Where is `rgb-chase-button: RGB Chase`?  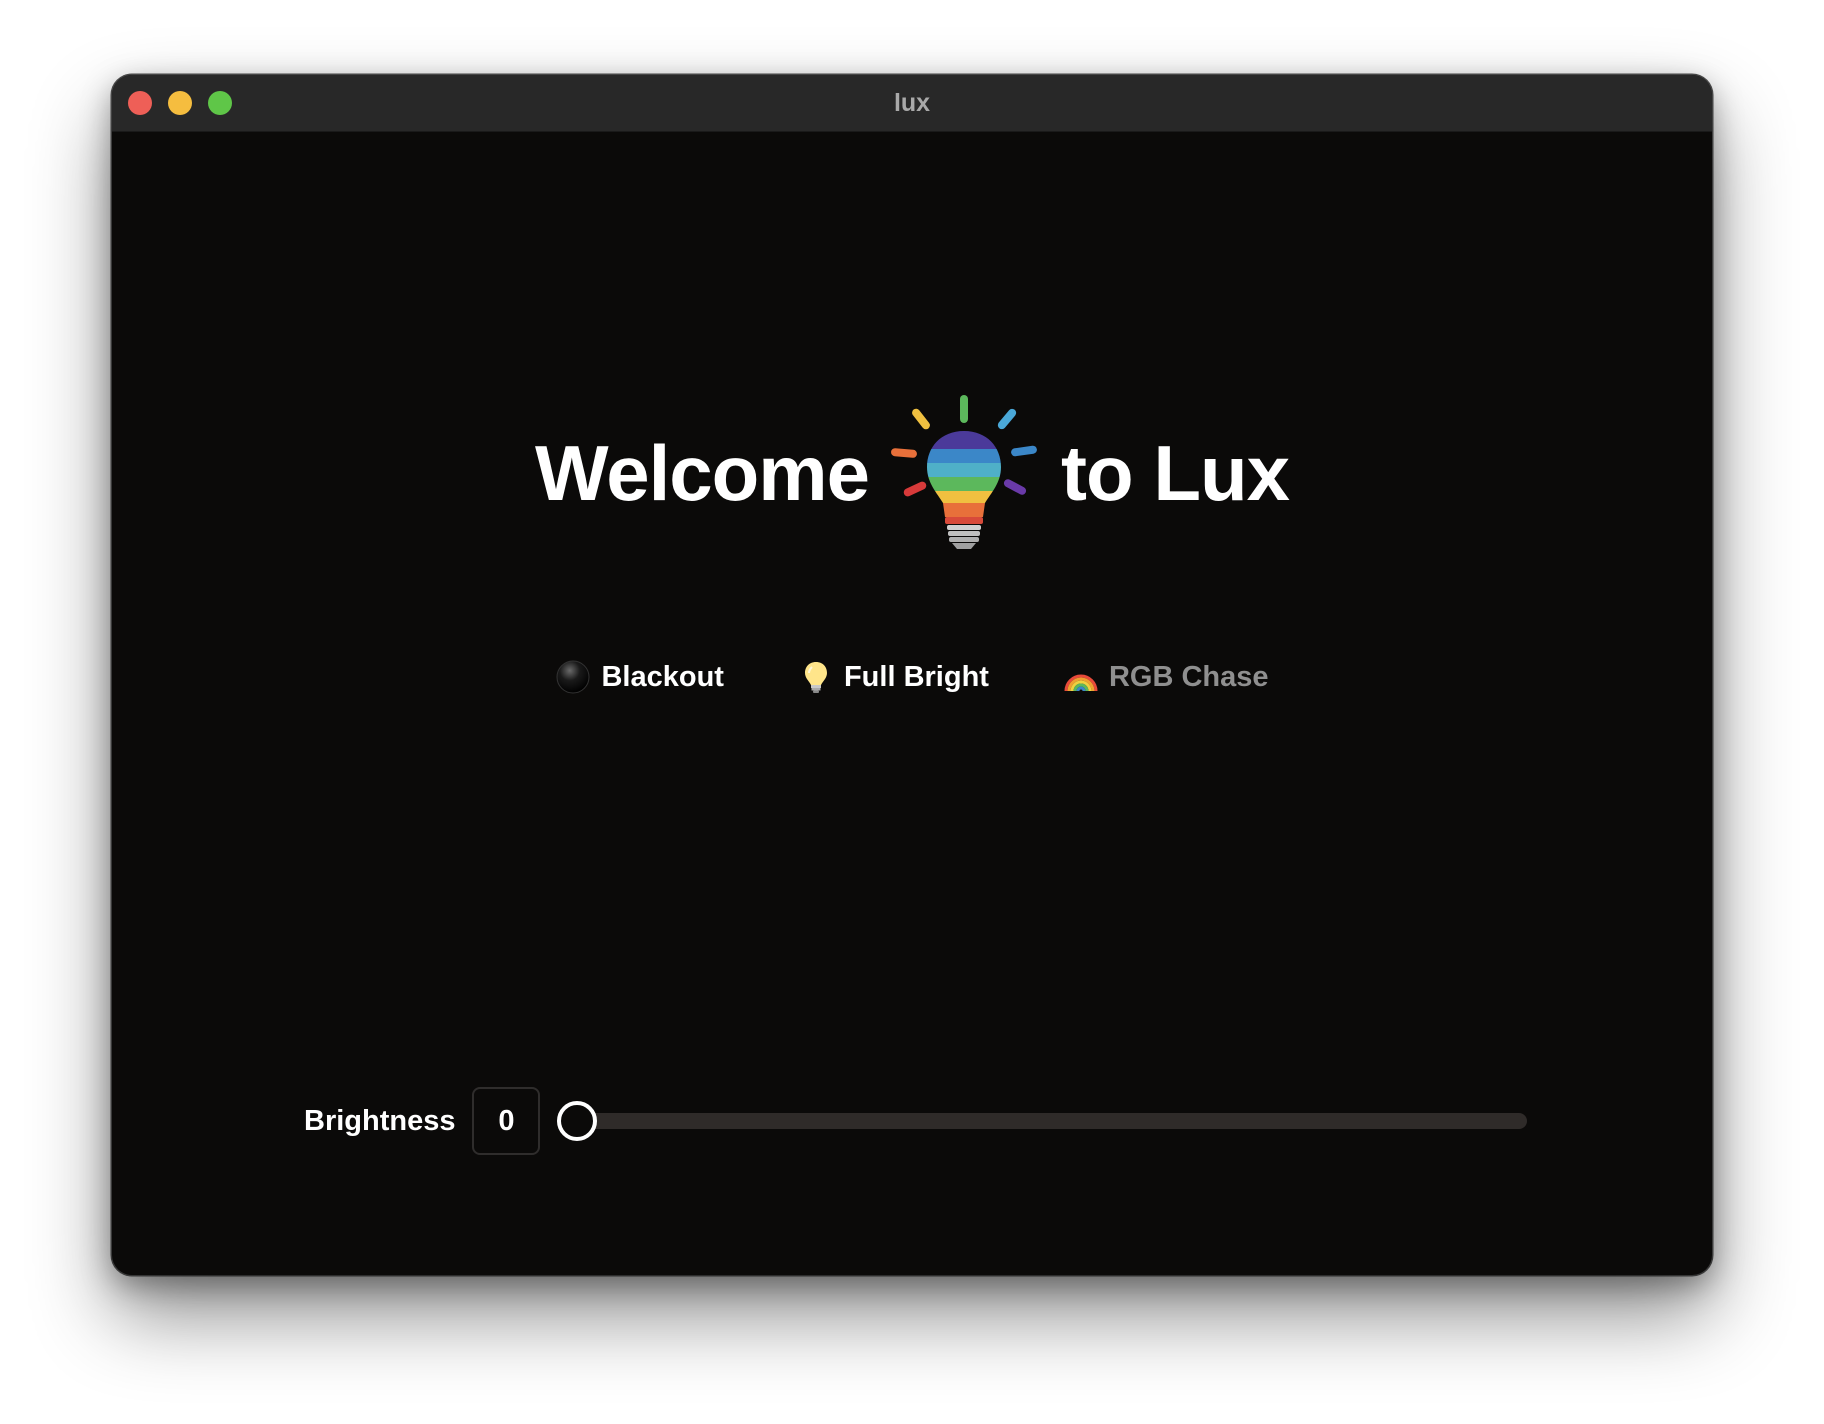
rgb-chase-button: RGB Chase is located at coordinates (1166, 677).